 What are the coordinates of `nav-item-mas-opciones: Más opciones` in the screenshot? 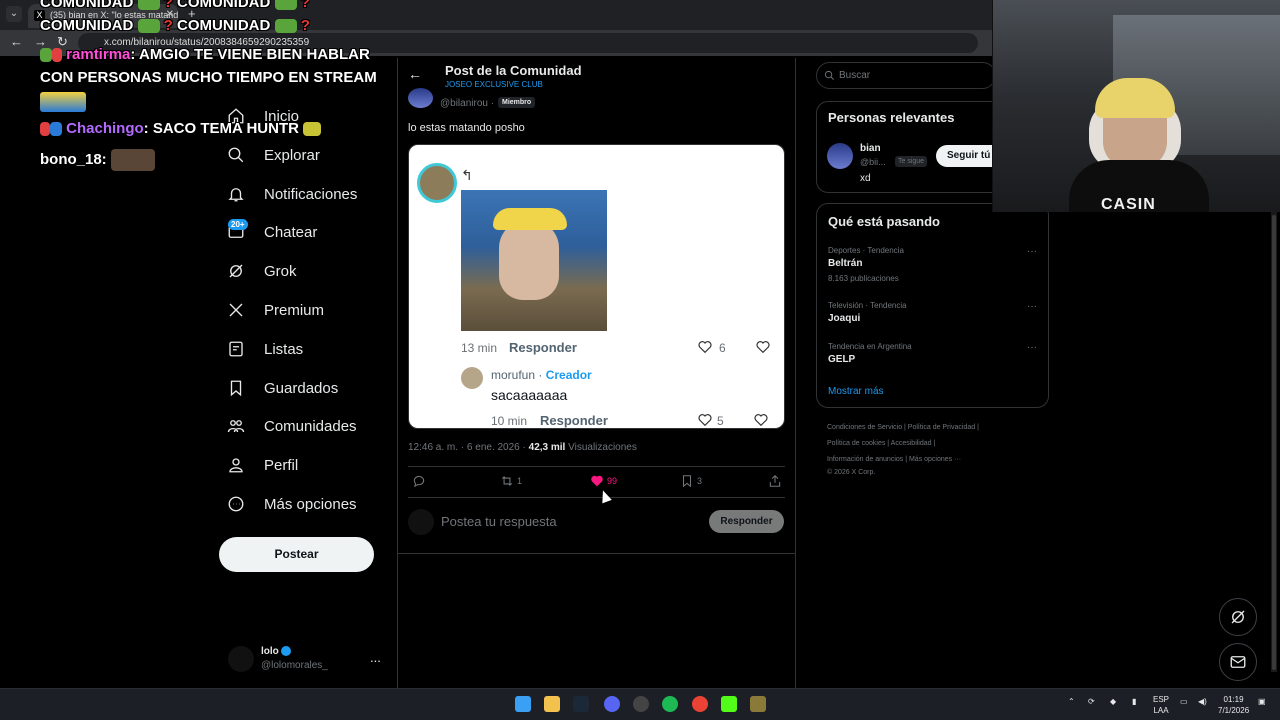 It's located at (288, 504).